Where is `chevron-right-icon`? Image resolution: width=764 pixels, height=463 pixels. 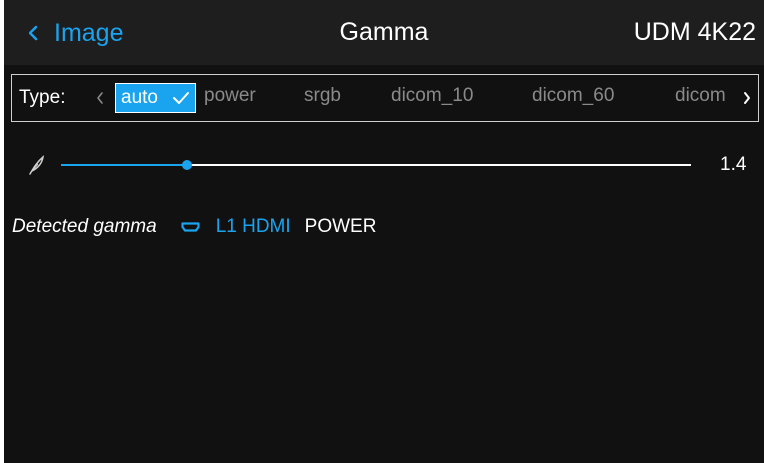
chevron-right-icon is located at coordinates (747, 98).